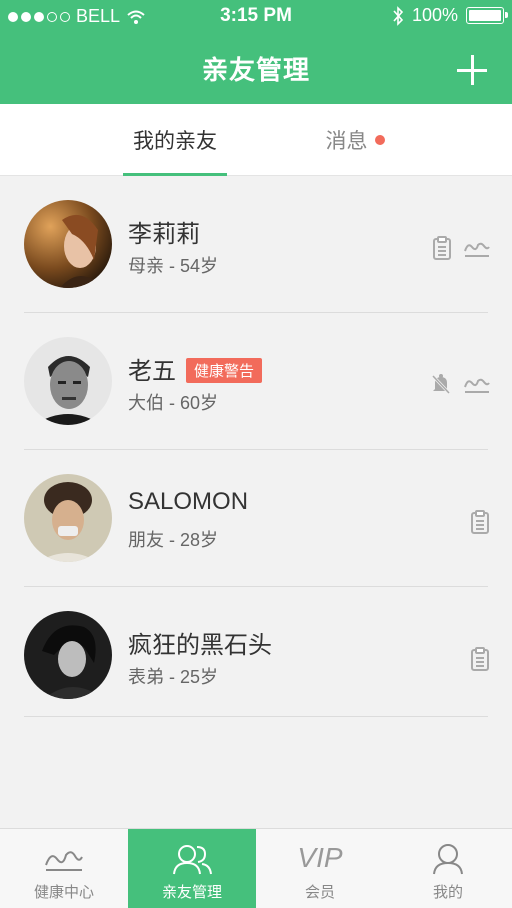  Describe the element at coordinates (173, 266) in the screenshot. I see `contact-relation: 母亲 - 54岁` at that location.